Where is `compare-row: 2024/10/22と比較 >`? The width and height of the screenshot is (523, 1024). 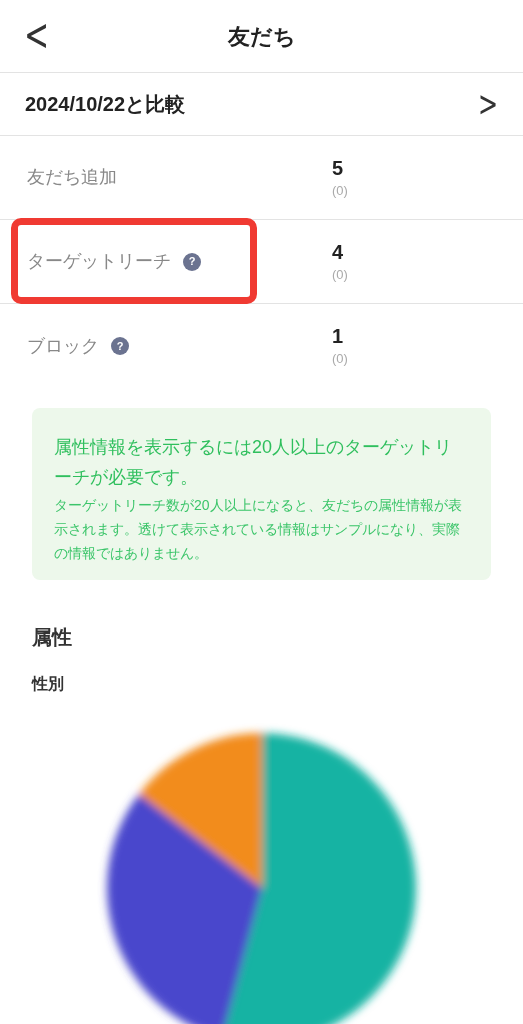 compare-row: 2024/10/22と比較 > is located at coordinates (261, 104).